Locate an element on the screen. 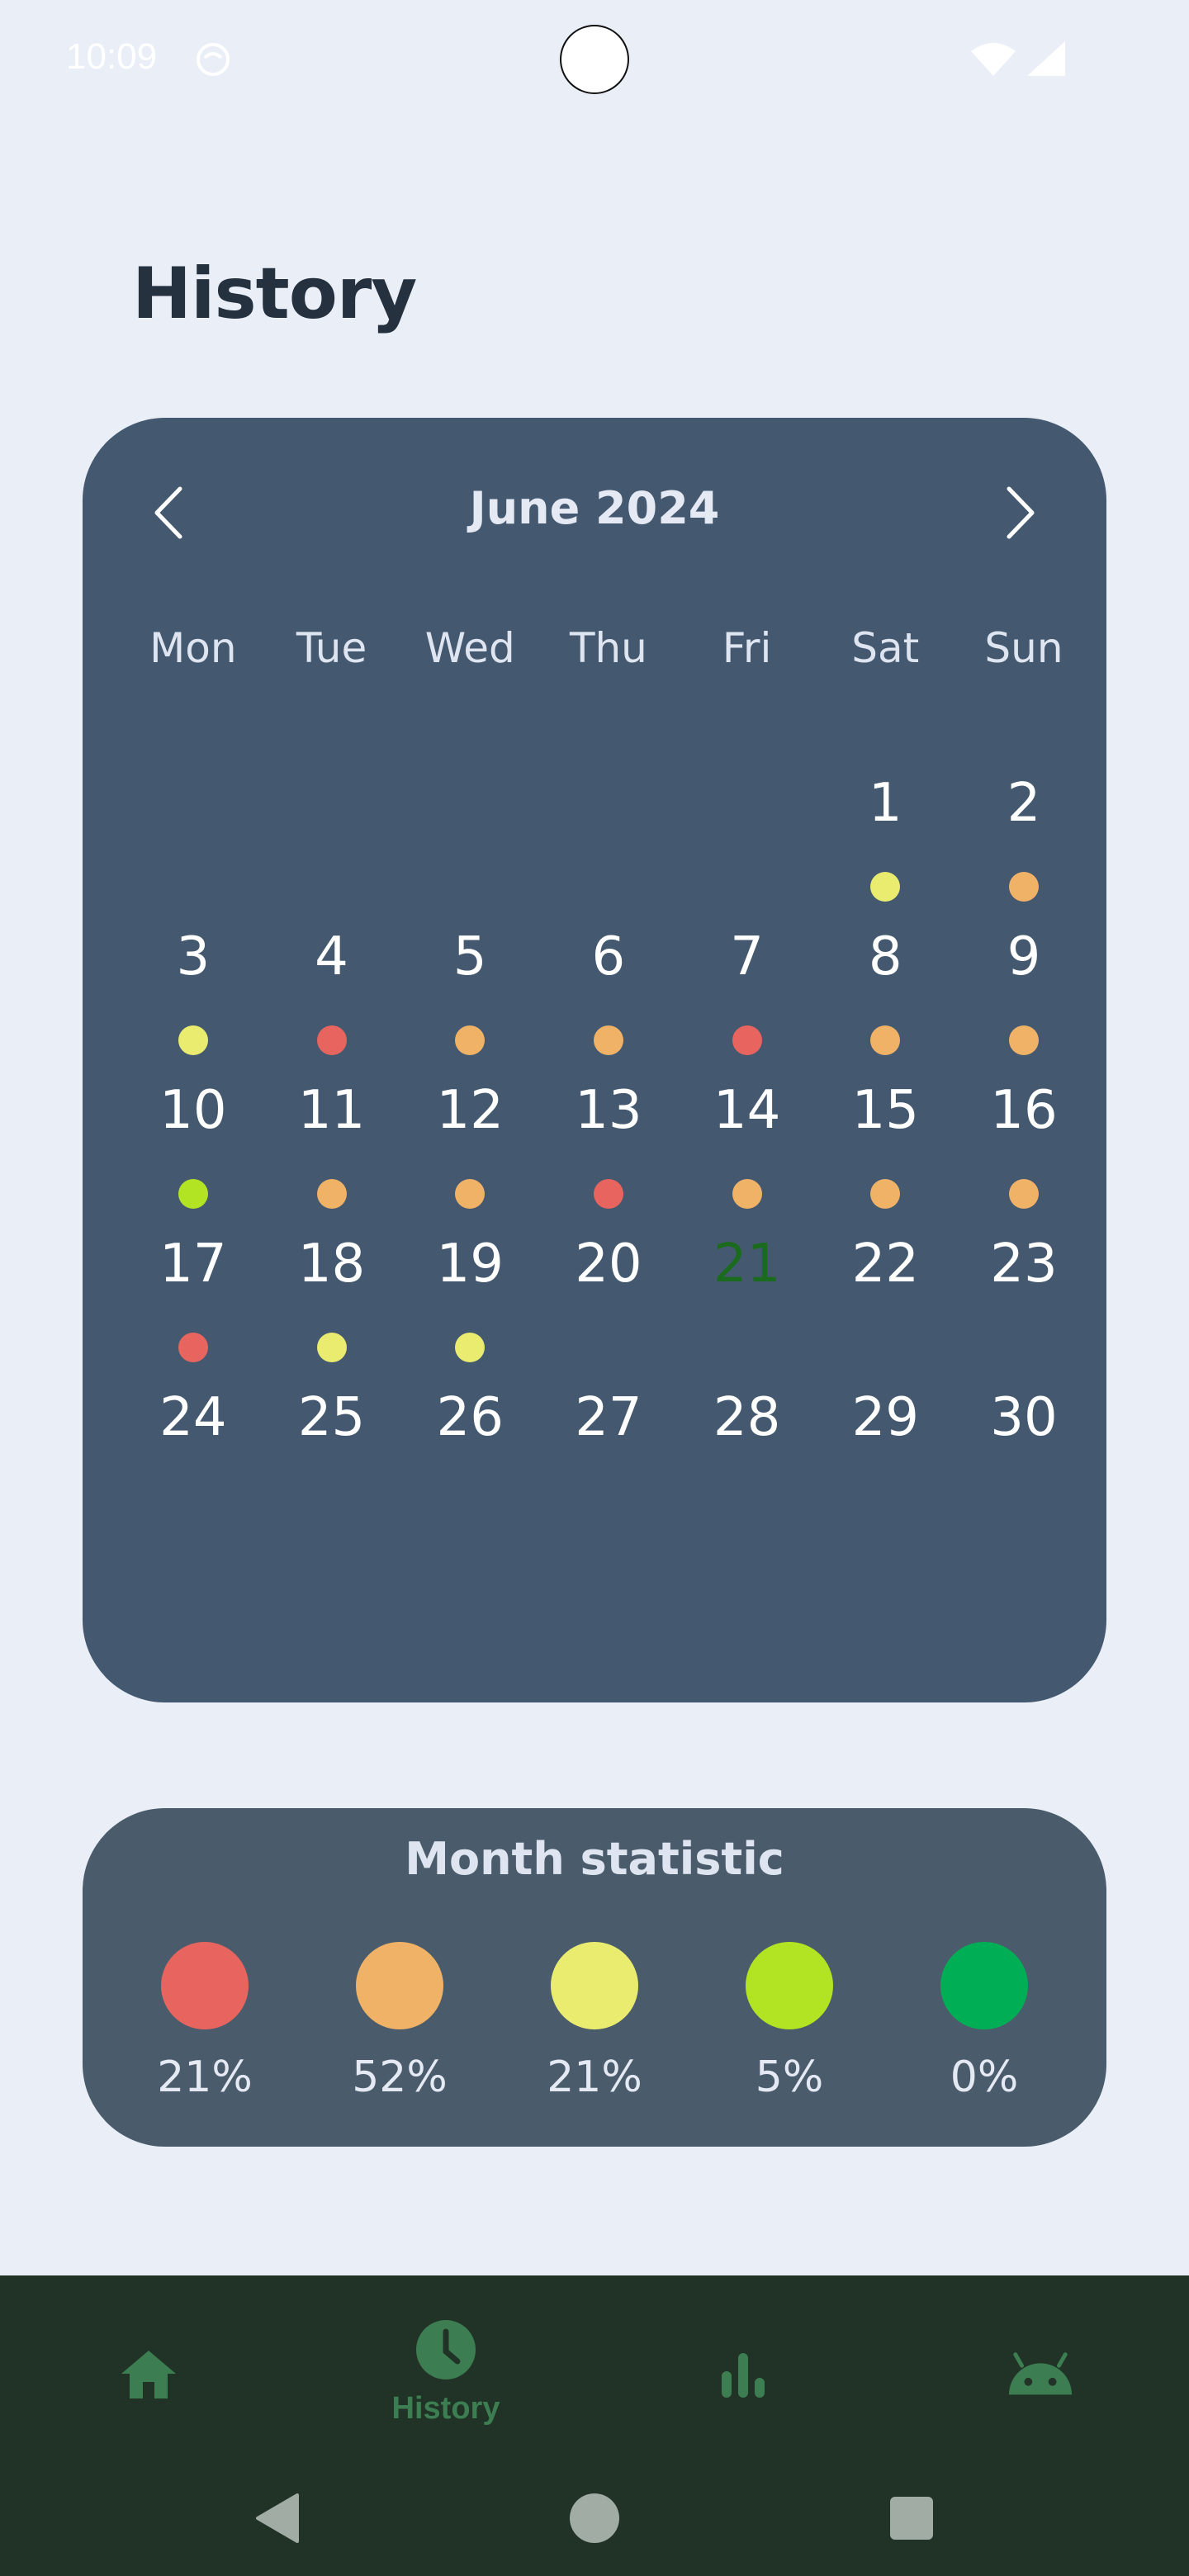 The width and height of the screenshot is (1189, 2576). calendar-day-14: 14 is located at coordinates (747, 1157).